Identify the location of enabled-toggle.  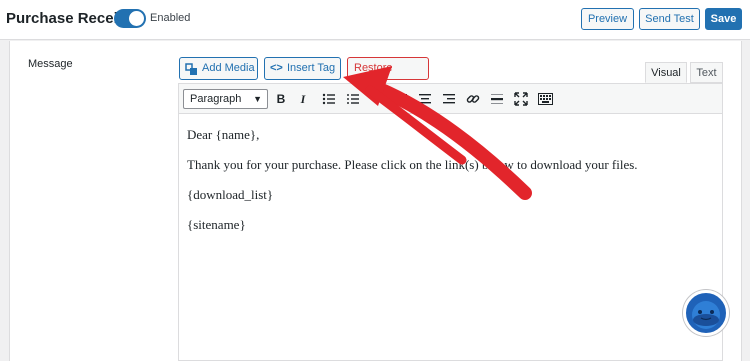
(130, 18).